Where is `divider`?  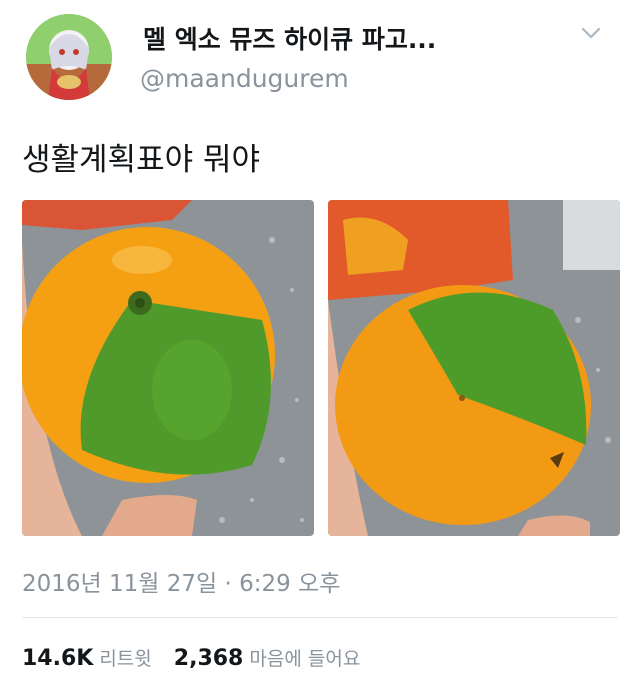
divider is located at coordinates (320, 617).